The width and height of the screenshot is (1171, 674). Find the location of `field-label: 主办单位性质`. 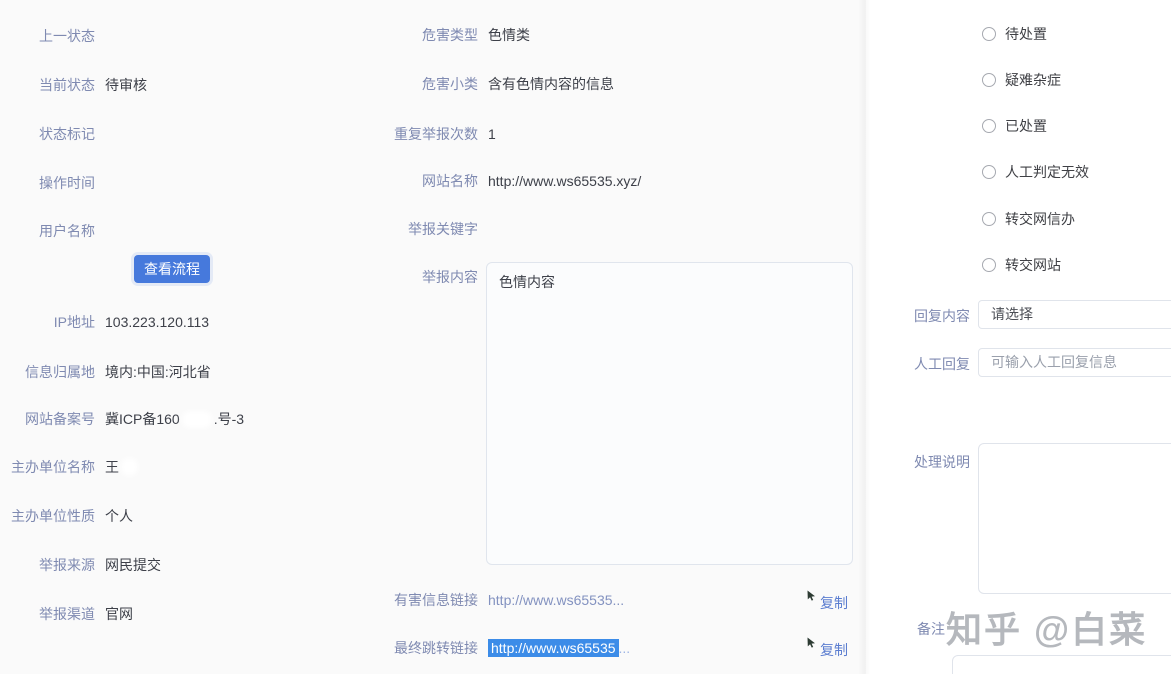

field-label: 主办单位性质 is located at coordinates (53, 516).